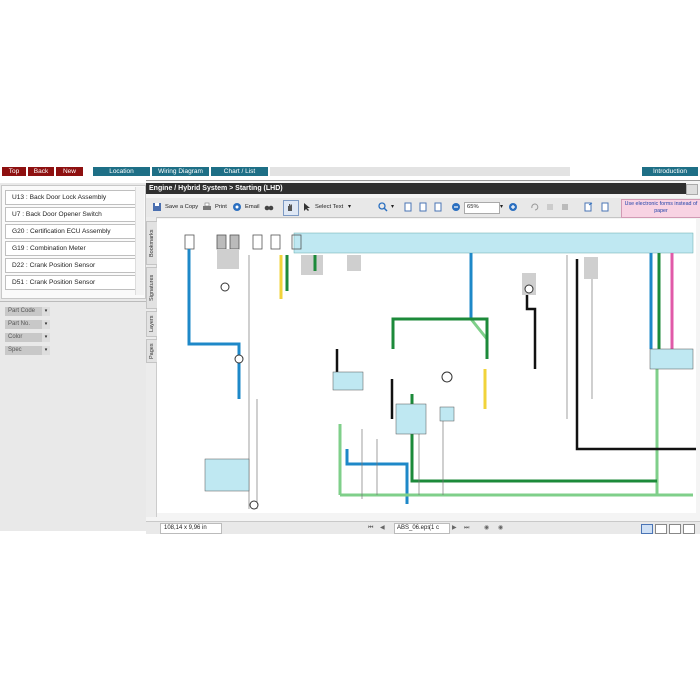  What do you see at coordinates (46, 350) in the screenshot?
I see `spec-dropdown: ▾` at bounding box center [46, 350].